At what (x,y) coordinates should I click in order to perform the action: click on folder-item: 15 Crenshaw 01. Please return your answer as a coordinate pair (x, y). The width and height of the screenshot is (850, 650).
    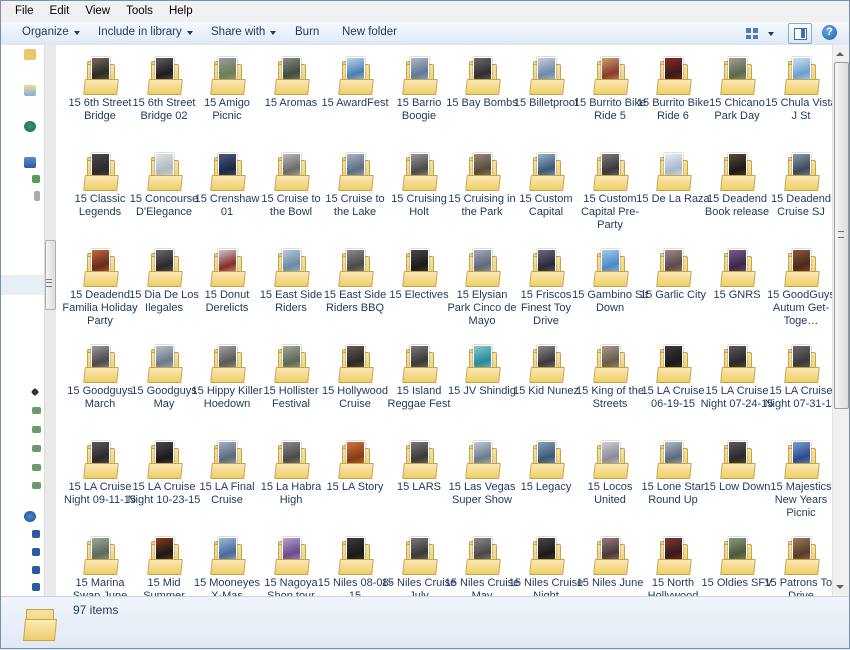
    Looking at the image, I should click on (227, 190).